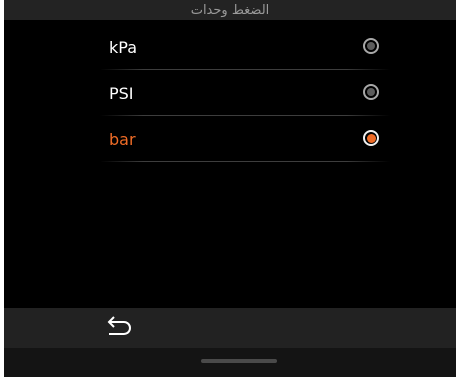 This screenshot has width=461, height=377. I want to click on back-button, so click(119, 328).